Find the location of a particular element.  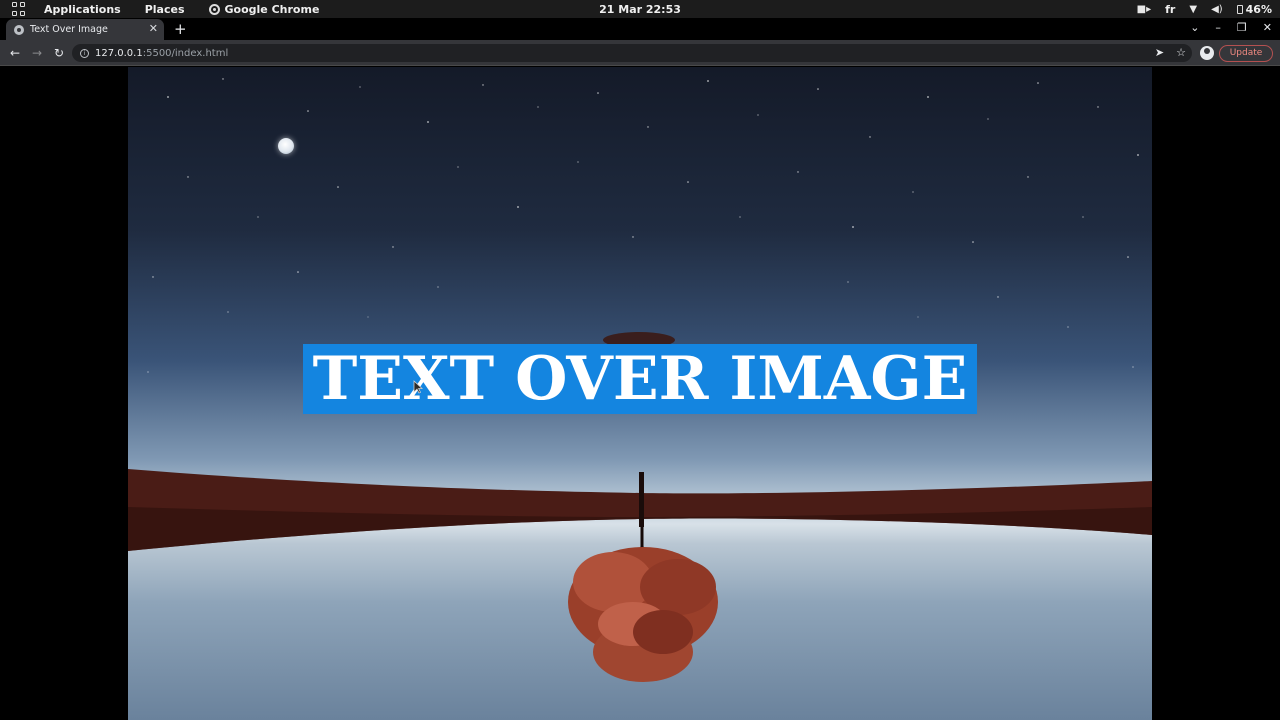

headline-text: TEXT OVER IMAGE is located at coordinates (640, 379).